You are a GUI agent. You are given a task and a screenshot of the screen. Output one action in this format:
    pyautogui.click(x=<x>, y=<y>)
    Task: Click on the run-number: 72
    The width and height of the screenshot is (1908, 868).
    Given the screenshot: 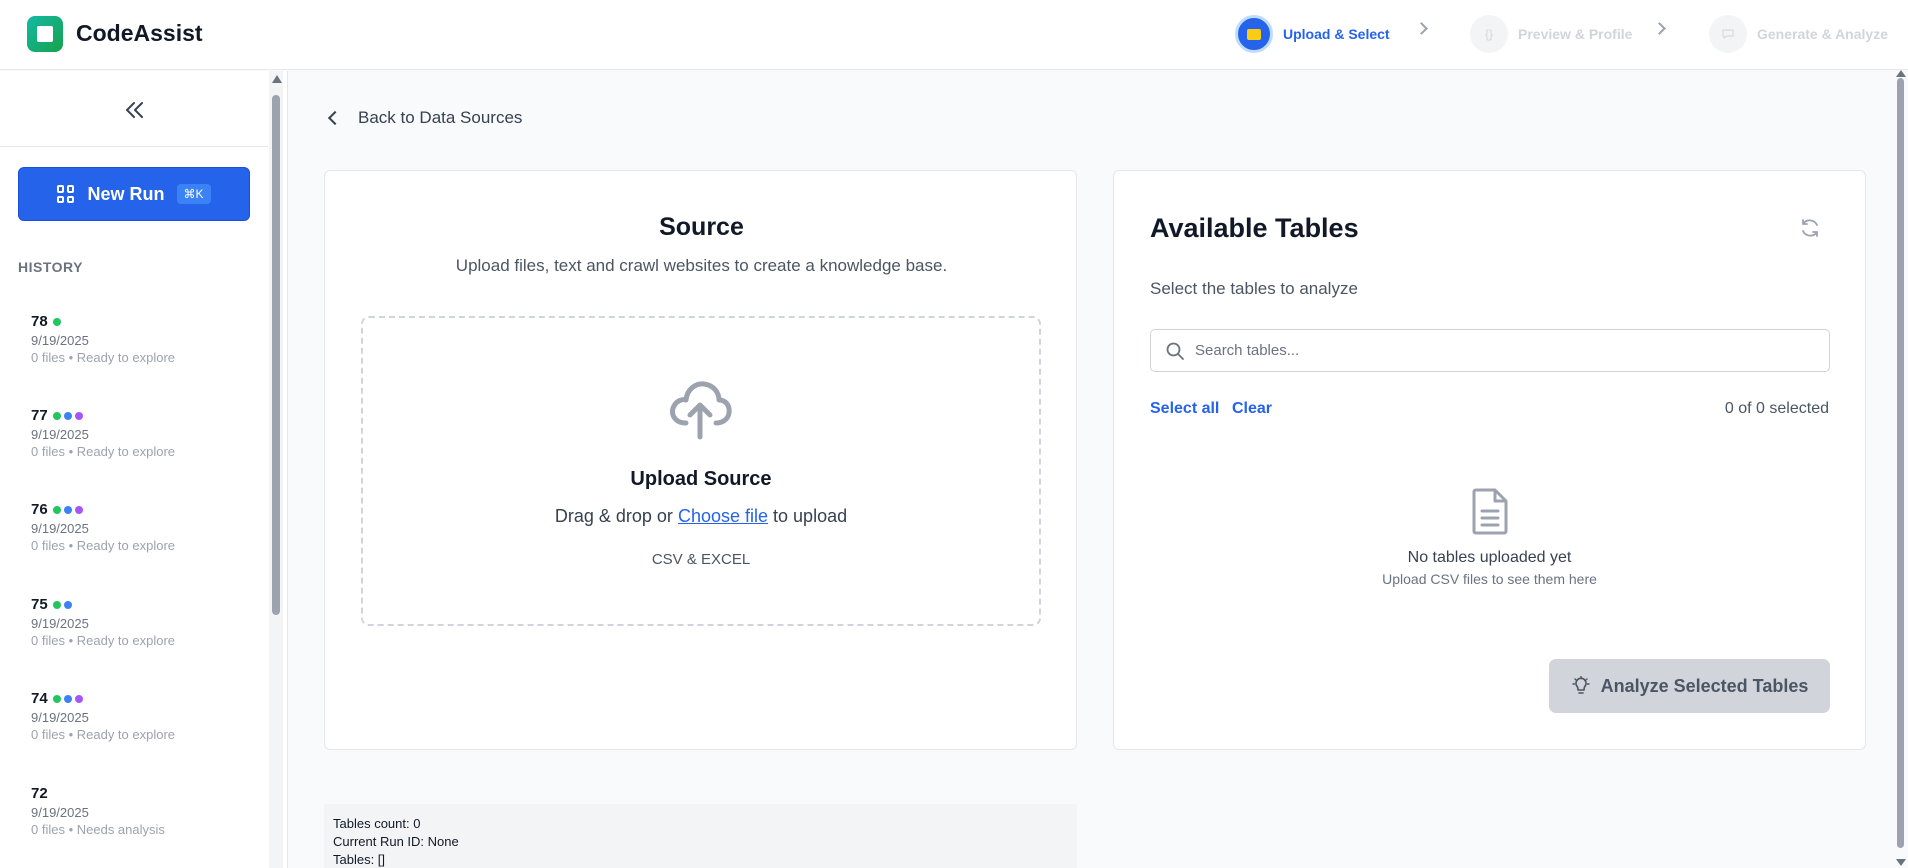 What is the action you would take?
    pyautogui.click(x=39, y=793)
    